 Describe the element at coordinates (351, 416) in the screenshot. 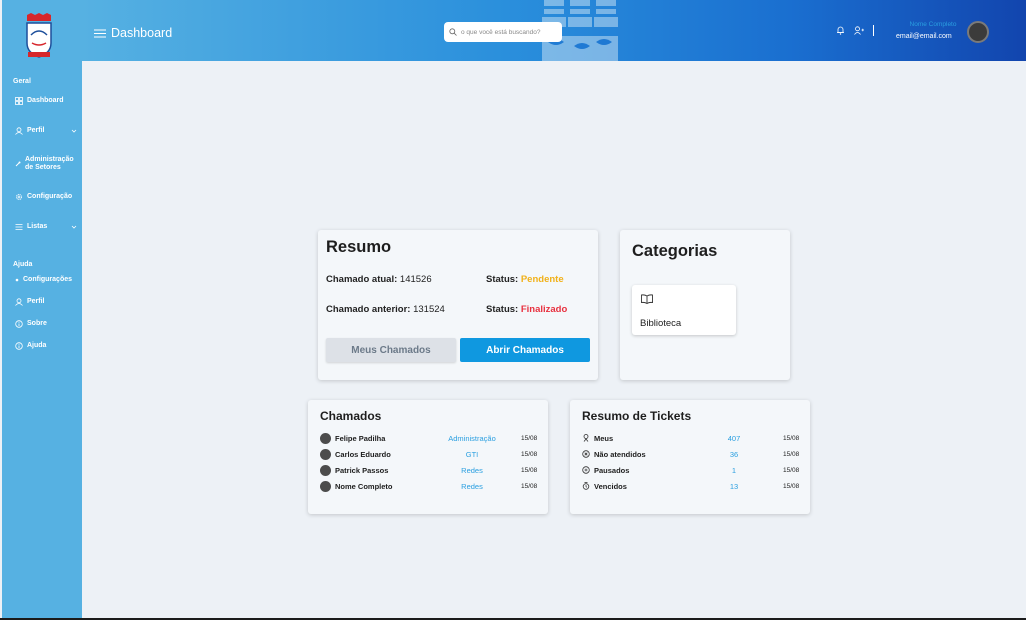

I see `chamados-title: Chamados` at that location.